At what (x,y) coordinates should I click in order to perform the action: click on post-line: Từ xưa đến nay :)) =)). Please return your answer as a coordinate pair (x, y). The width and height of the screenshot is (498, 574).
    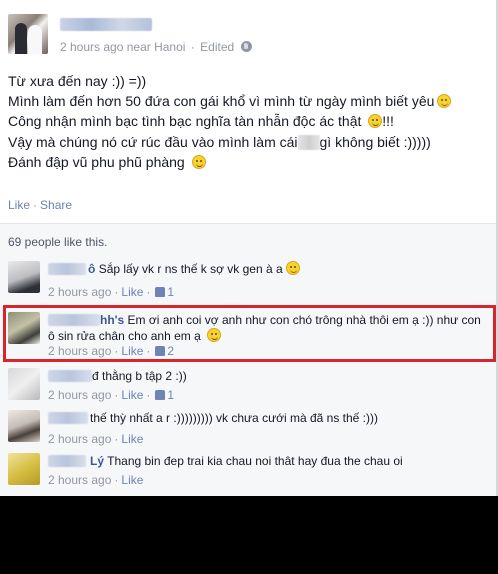
    Looking at the image, I should click on (77, 81).